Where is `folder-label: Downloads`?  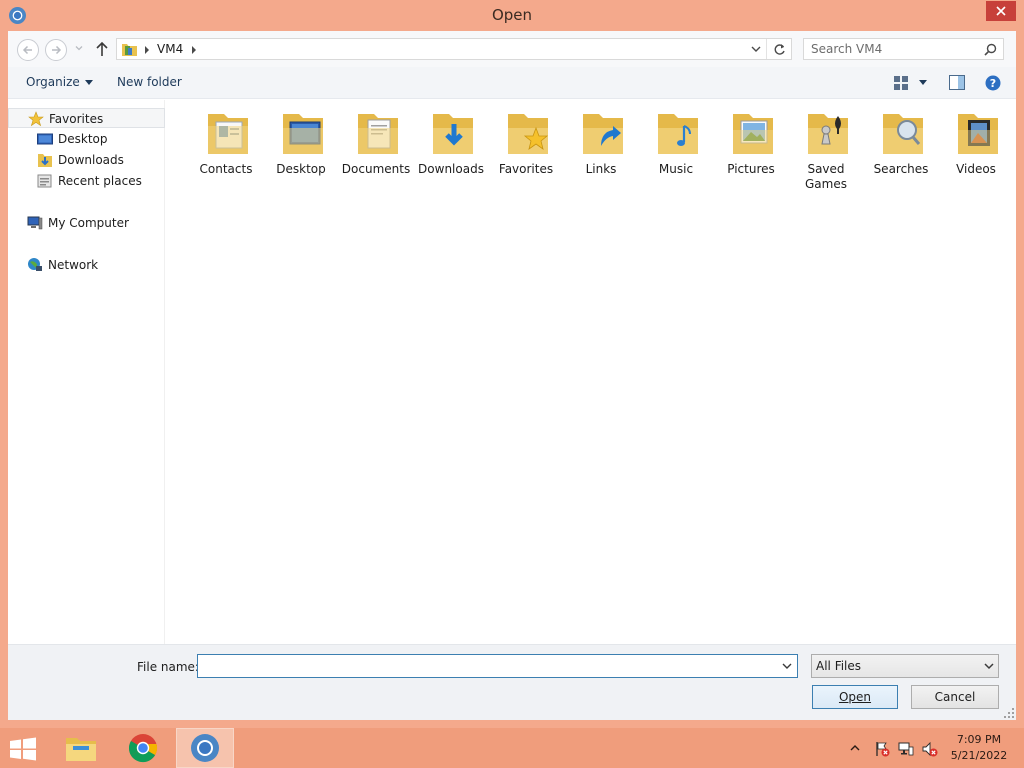
folder-label: Downloads is located at coordinates (451, 169).